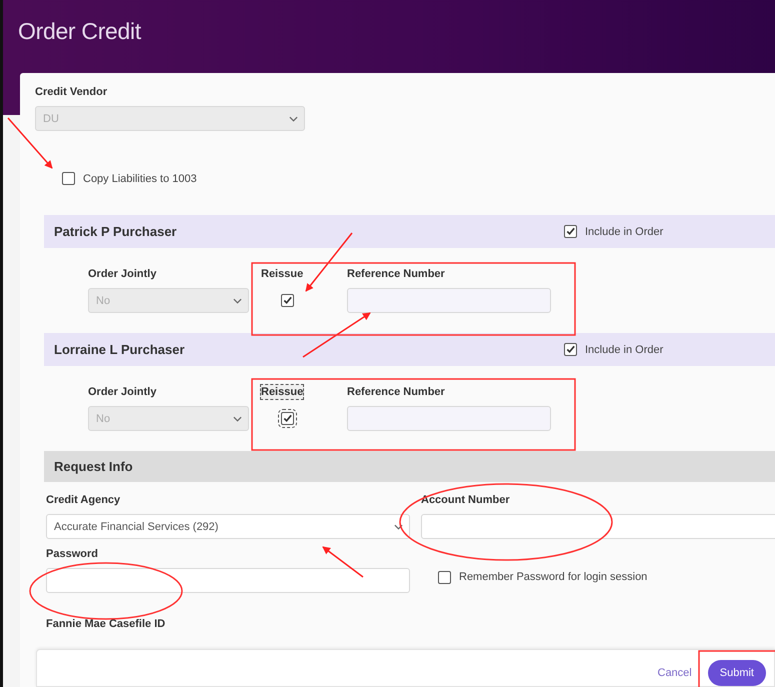  I want to click on cancel-link: Cancel, so click(675, 673).